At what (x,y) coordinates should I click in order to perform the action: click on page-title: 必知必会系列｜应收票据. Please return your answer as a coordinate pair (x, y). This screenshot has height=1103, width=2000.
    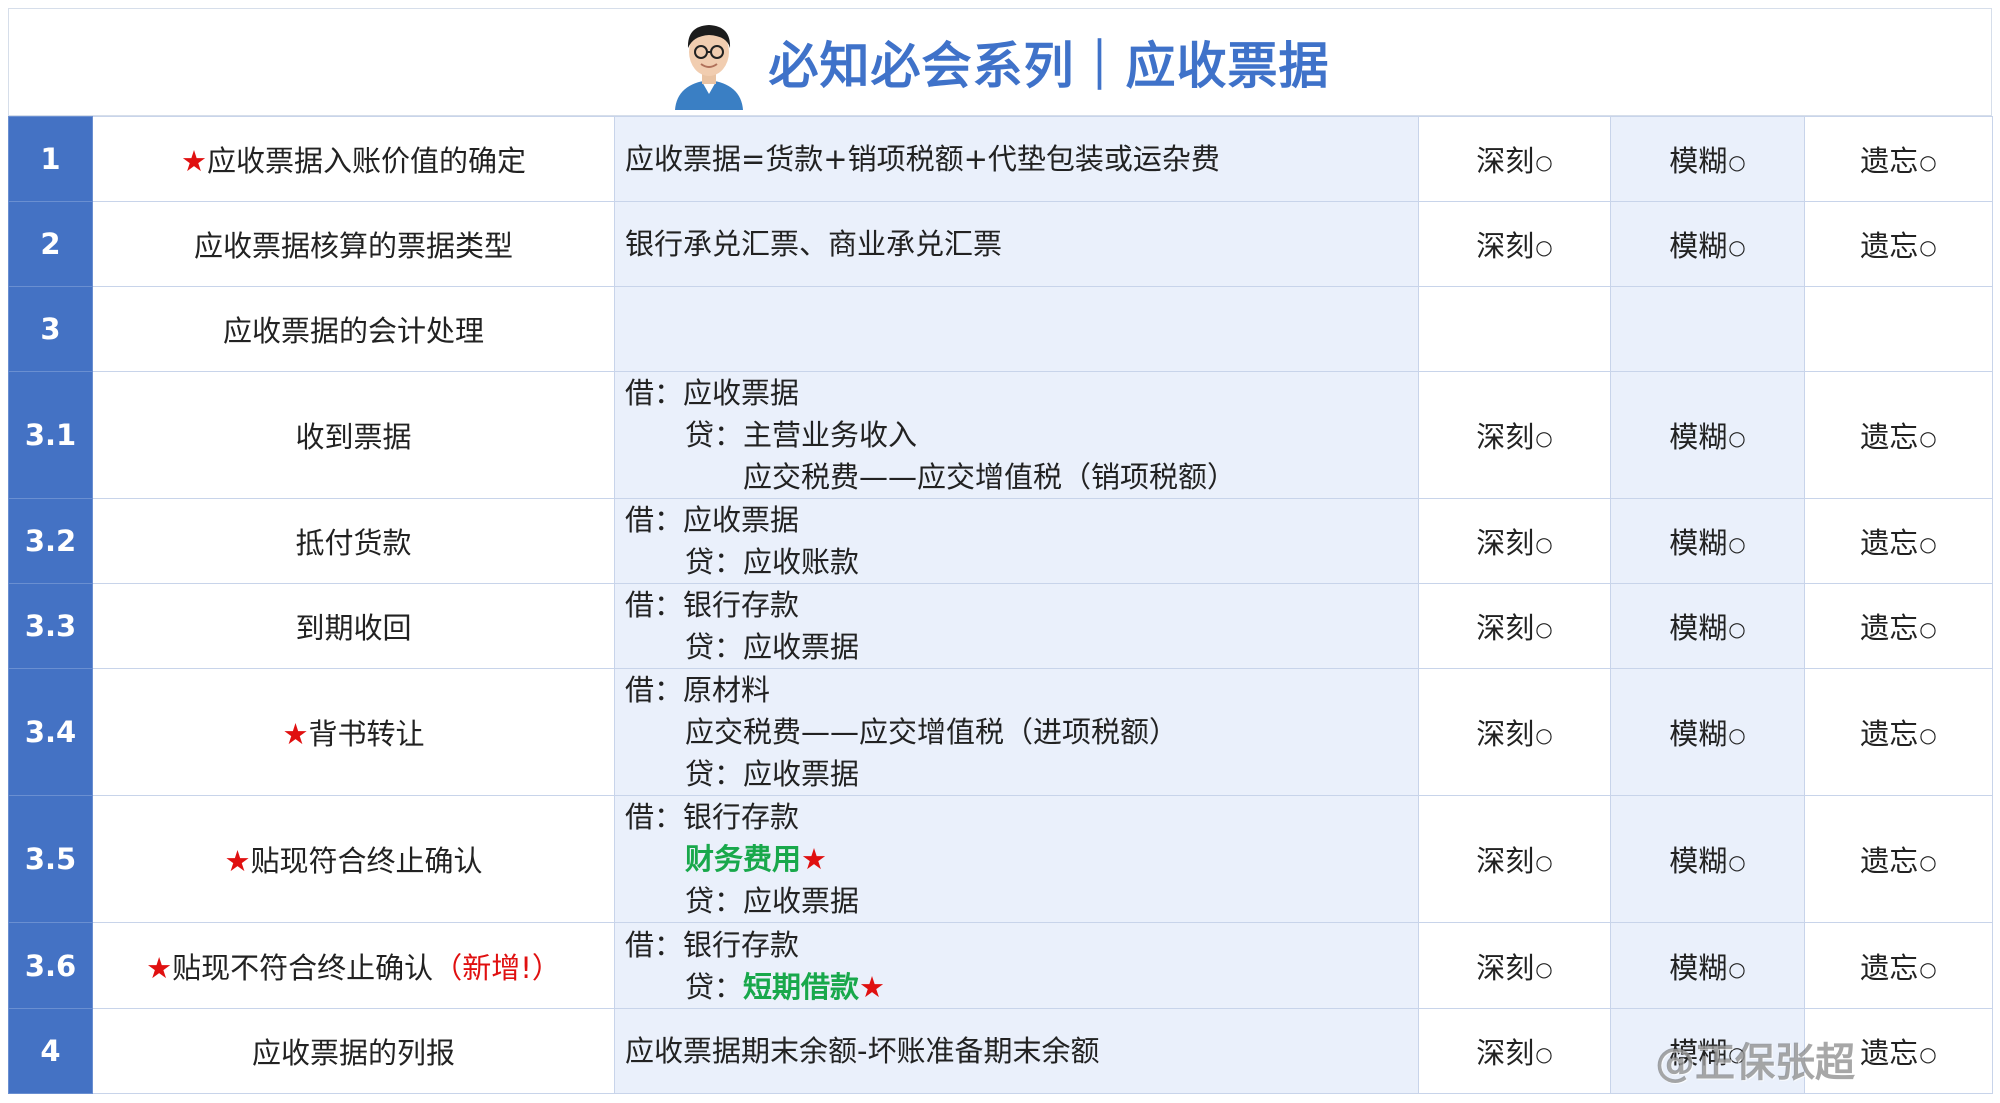
    Looking at the image, I should click on (1049, 66).